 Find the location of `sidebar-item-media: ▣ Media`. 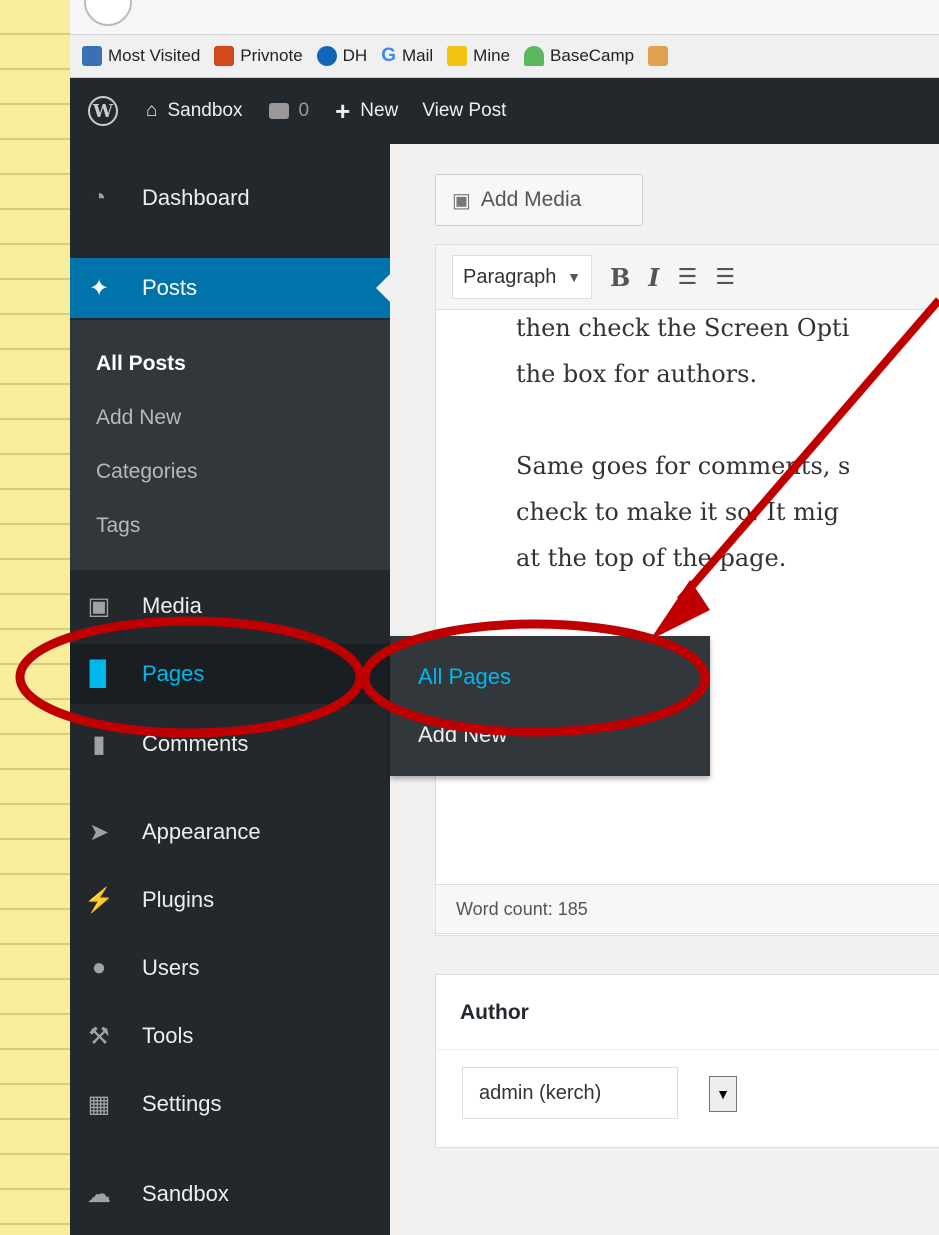

sidebar-item-media: ▣ Media is located at coordinates (230, 606).